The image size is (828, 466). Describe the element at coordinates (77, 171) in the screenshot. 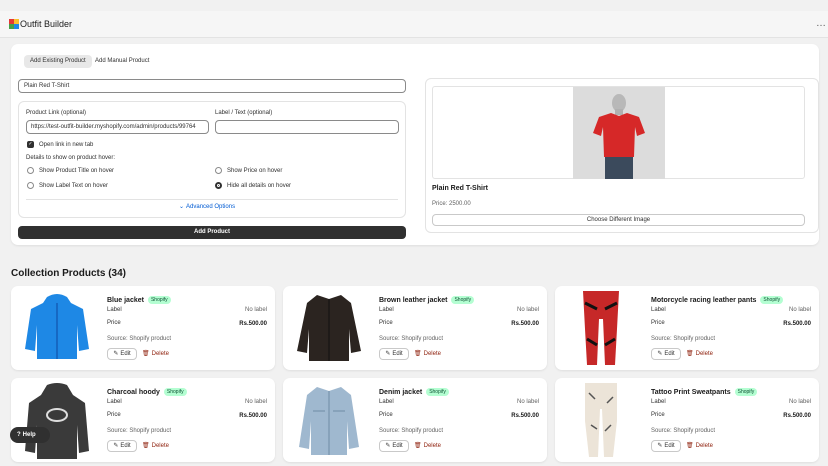

I see `radio-show-title-label: Show Product Title on hover` at that location.